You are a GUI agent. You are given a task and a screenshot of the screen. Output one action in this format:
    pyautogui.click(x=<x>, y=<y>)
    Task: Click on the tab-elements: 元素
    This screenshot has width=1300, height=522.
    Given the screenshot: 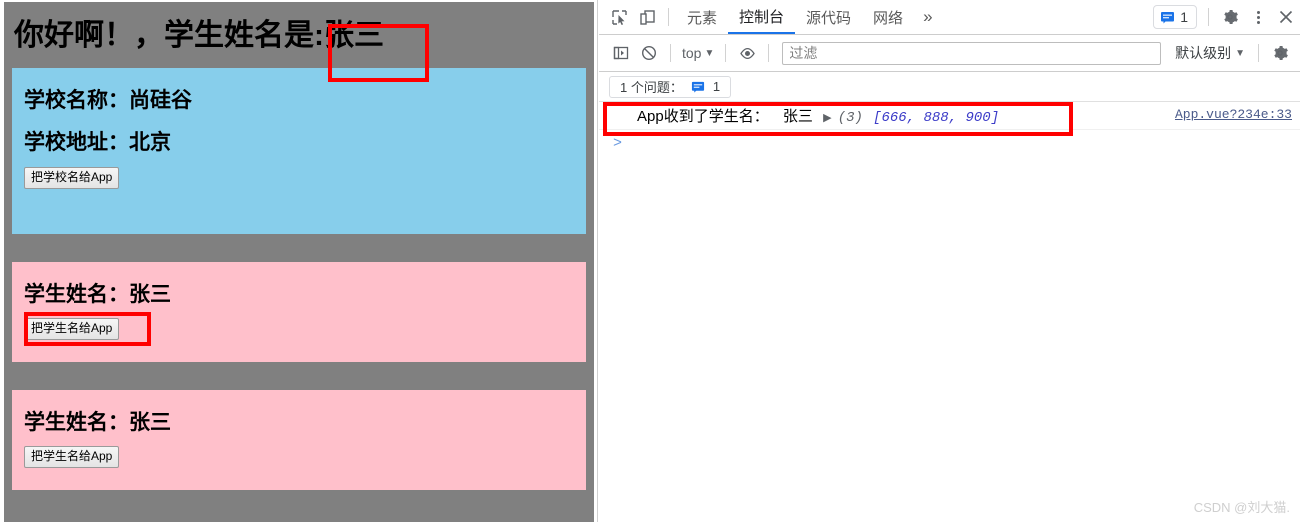 What is the action you would take?
    pyautogui.click(x=702, y=17)
    